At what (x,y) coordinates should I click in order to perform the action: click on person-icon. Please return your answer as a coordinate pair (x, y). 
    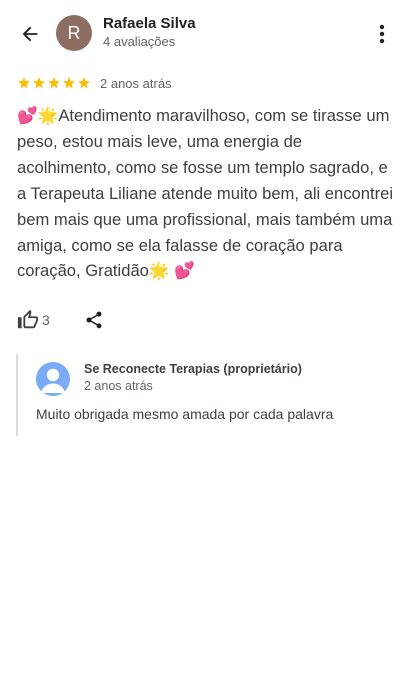
    Looking at the image, I should click on (53, 380).